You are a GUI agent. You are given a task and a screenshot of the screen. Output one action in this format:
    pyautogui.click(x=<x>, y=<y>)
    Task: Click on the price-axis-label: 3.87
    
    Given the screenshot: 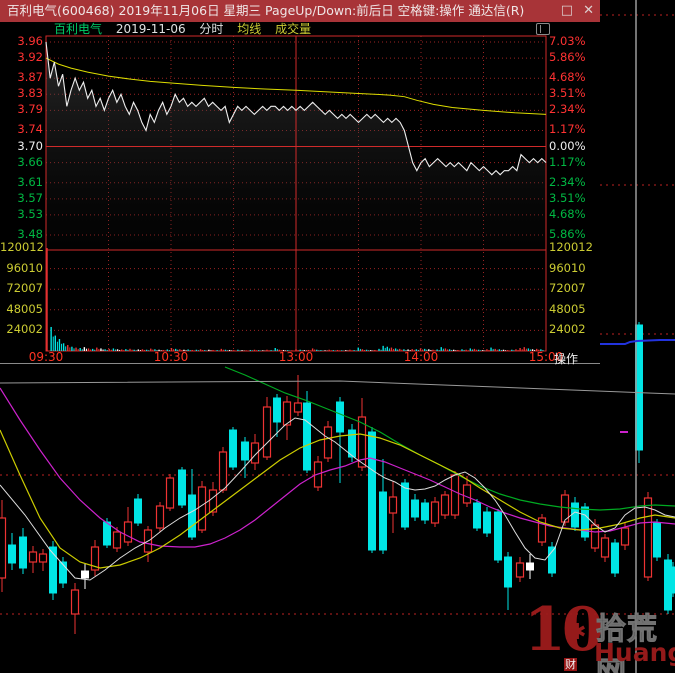 What is the action you would take?
    pyautogui.click(x=30, y=77)
    